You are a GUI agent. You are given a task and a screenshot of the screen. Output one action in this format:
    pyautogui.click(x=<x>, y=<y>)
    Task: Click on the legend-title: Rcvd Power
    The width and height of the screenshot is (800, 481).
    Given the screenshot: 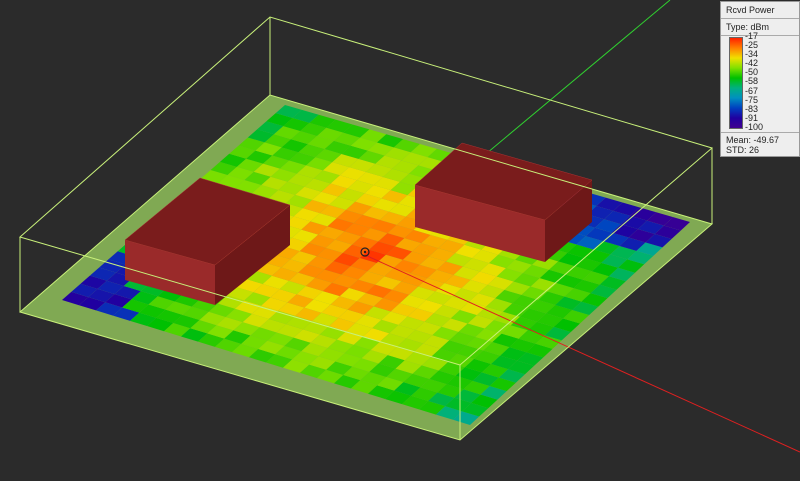 What is the action you would take?
    pyautogui.click(x=760, y=10)
    